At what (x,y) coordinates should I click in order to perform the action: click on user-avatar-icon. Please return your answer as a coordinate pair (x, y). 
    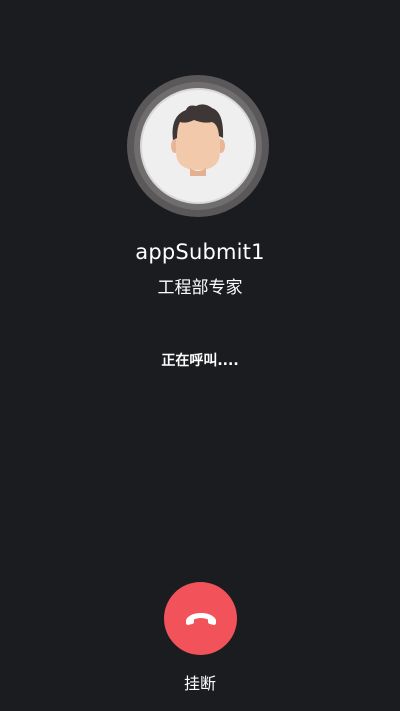
    Looking at the image, I should click on (198, 140).